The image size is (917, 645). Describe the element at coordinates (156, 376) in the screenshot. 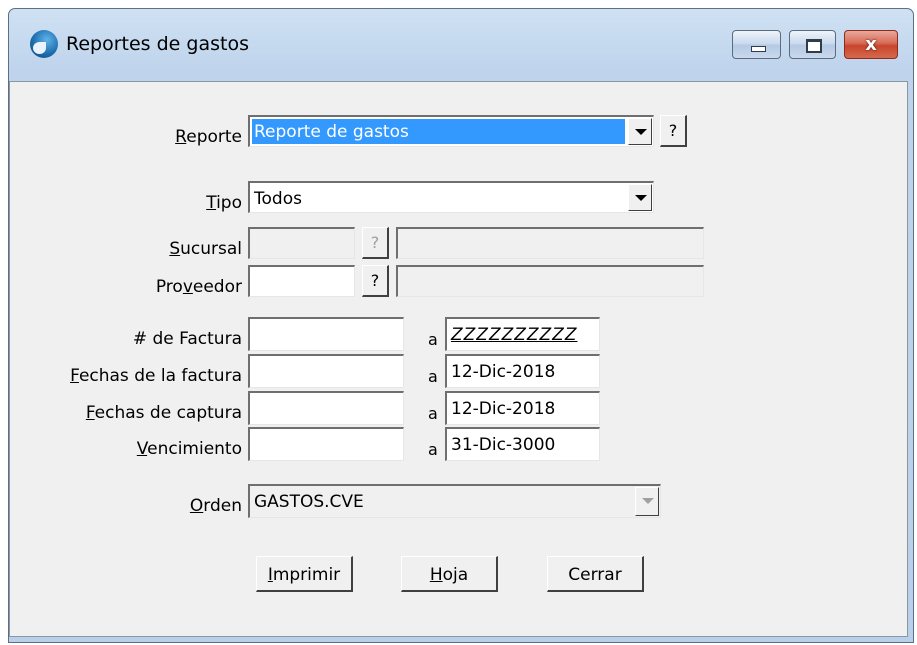

I see `fechas-factura-label: Fechas de la factura` at that location.